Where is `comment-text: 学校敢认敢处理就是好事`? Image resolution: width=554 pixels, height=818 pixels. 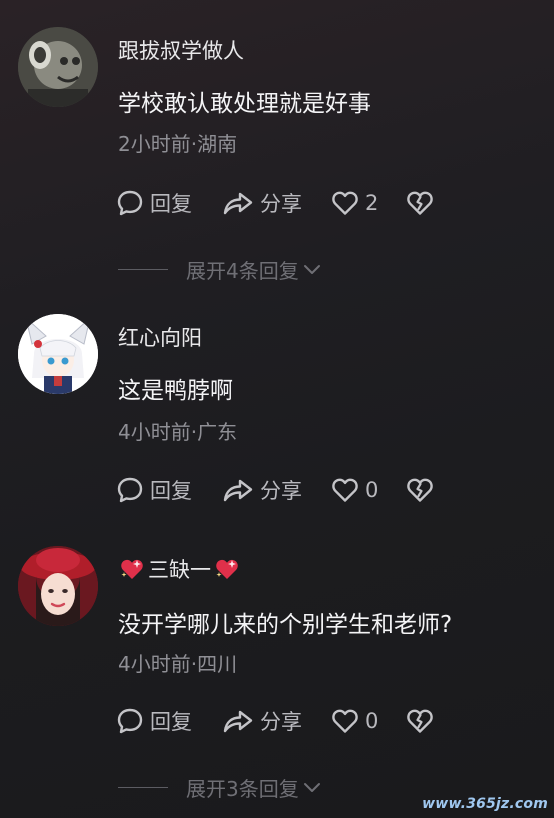
comment-text: 学校敢认敢处理就是好事 is located at coordinates (244, 104).